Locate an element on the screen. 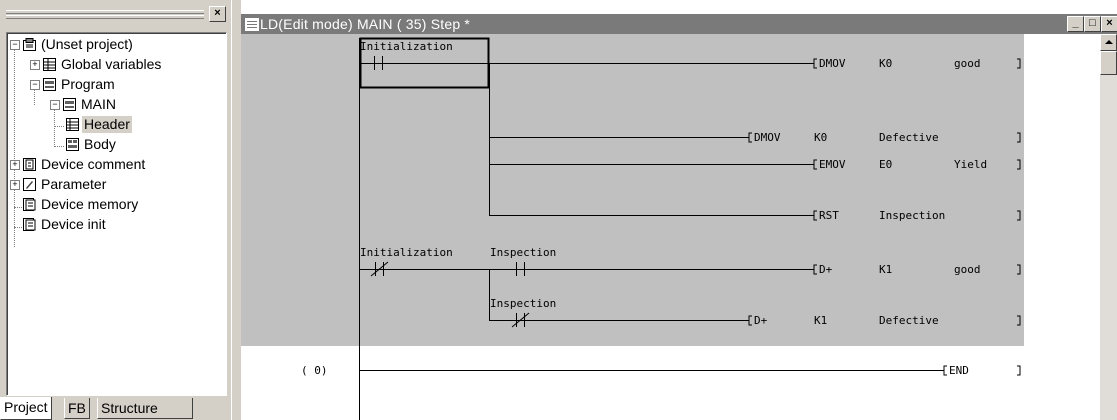 The height and width of the screenshot is (420, 1117). device-init-icon is located at coordinates (29, 224).